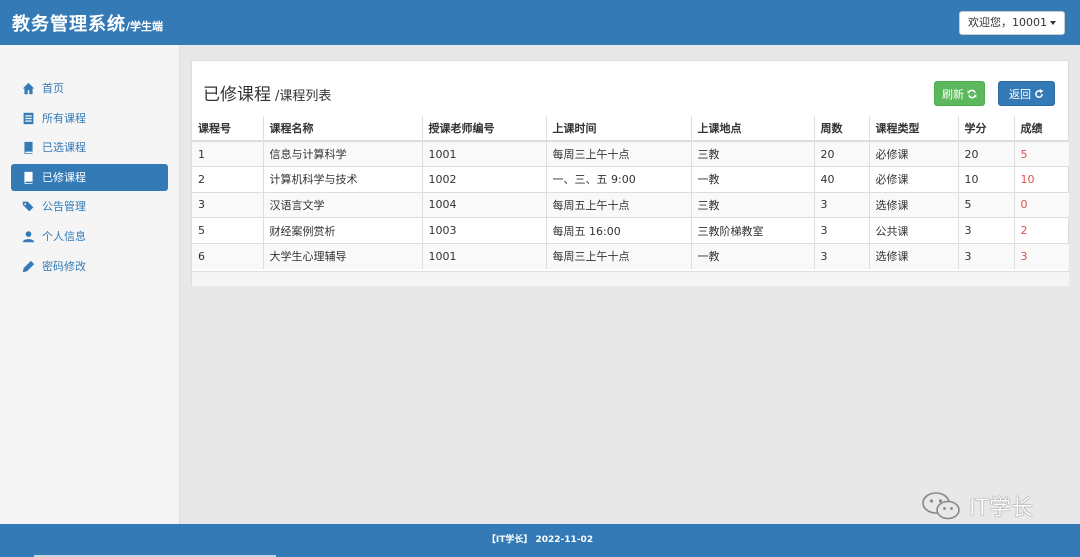  I want to click on back-button: 返回, so click(1026, 93).